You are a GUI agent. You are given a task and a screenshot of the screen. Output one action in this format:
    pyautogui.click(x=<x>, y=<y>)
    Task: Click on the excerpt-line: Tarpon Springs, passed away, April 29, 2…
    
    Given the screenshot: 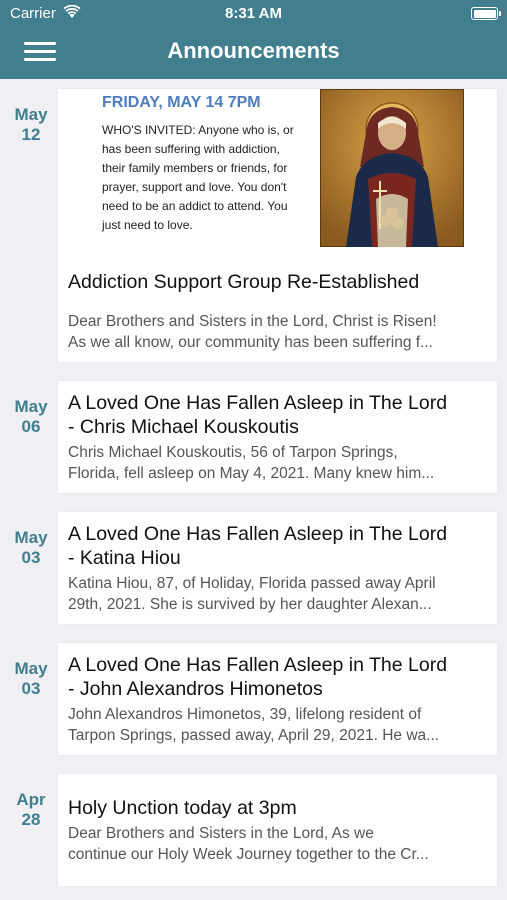 What is the action you would take?
    pyautogui.click(x=254, y=735)
    